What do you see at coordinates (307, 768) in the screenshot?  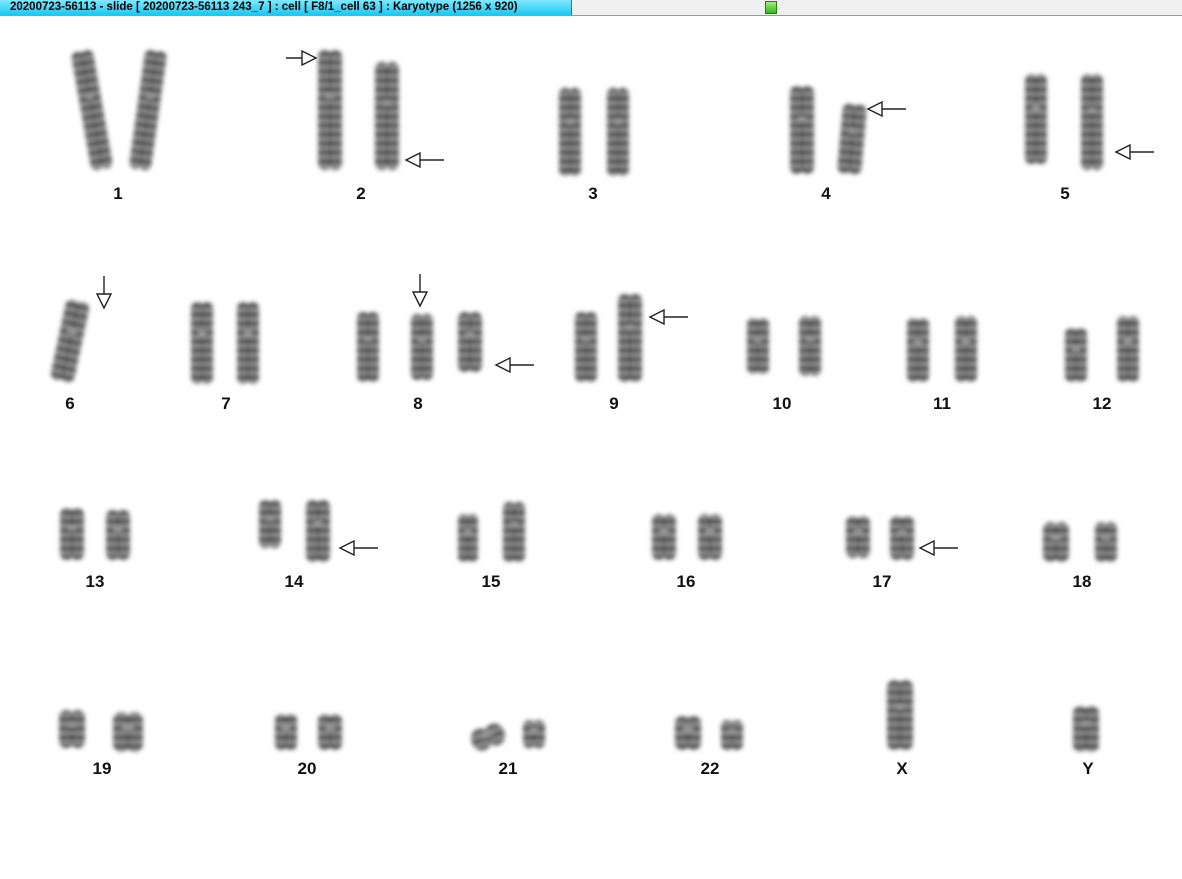 I see `chromosome-label-20: 20` at bounding box center [307, 768].